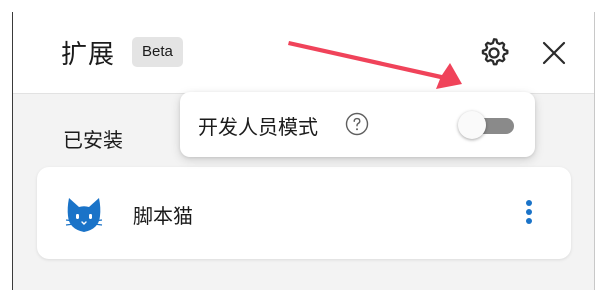 The image size is (606, 297). I want to click on developer-mode-popup: 开发人员模式, so click(357, 124).